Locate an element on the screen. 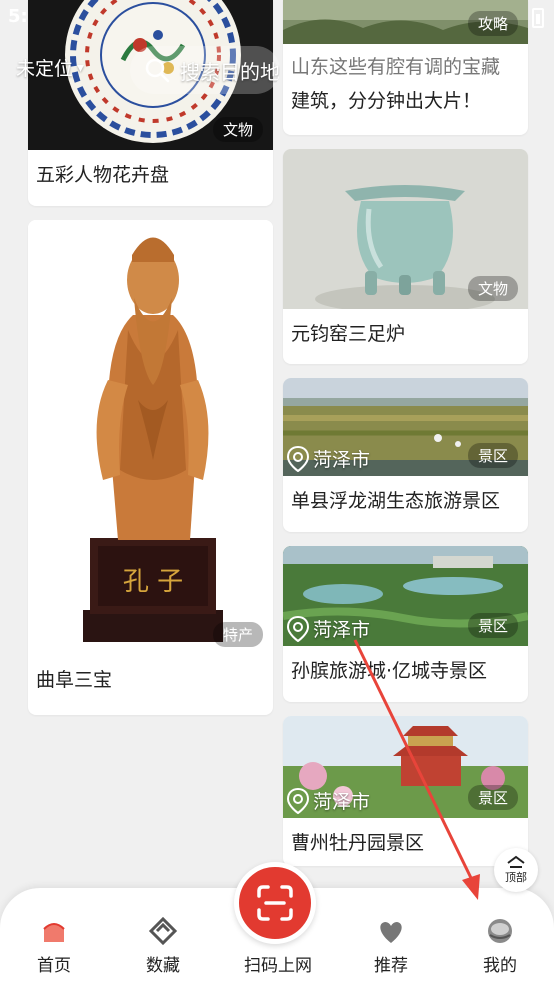 This screenshot has height=984, width=554. peony-image: 菏泽市 景区 is located at coordinates (405, 767).